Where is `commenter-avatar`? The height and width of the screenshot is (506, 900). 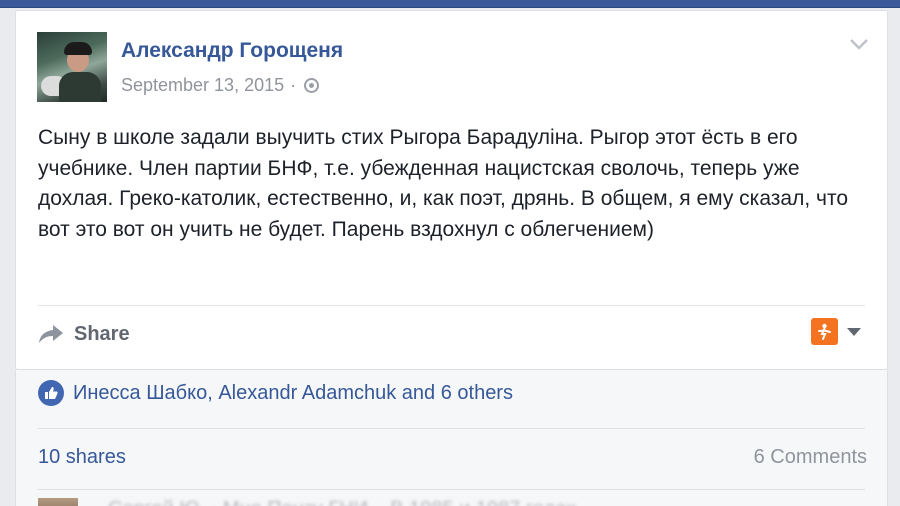
commenter-avatar is located at coordinates (58, 502).